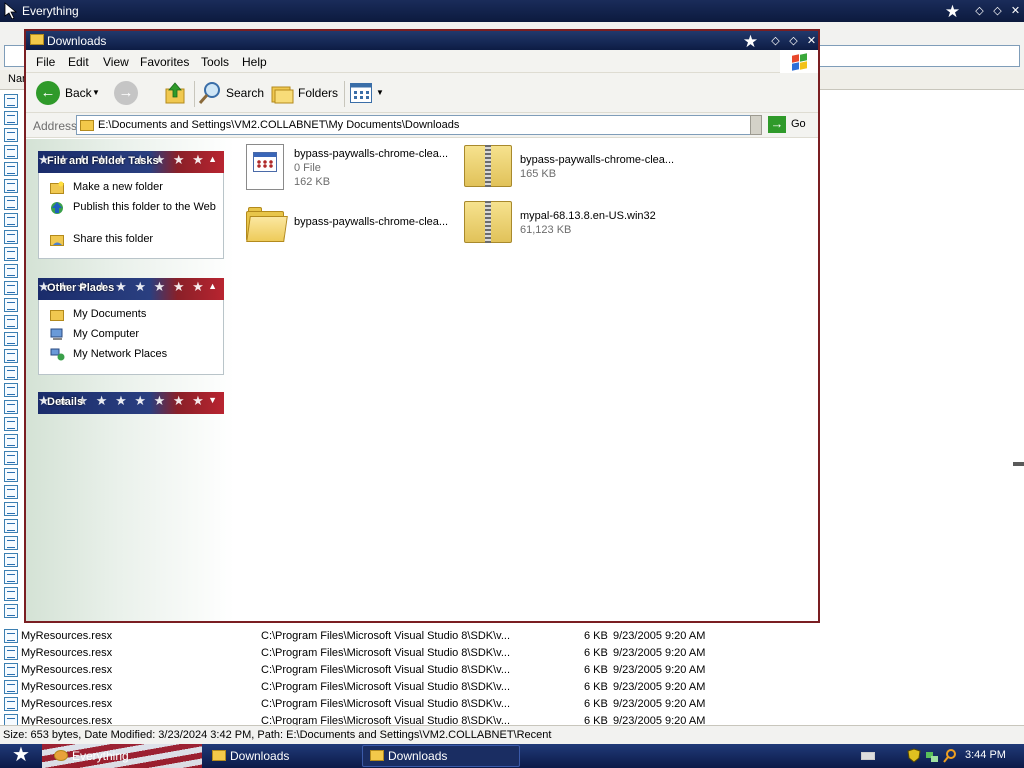 This screenshot has height=768, width=1024. What do you see at coordinates (11, 670) in the screenshot?
I see `resx-file-icon` at bounding box center [11, 670].